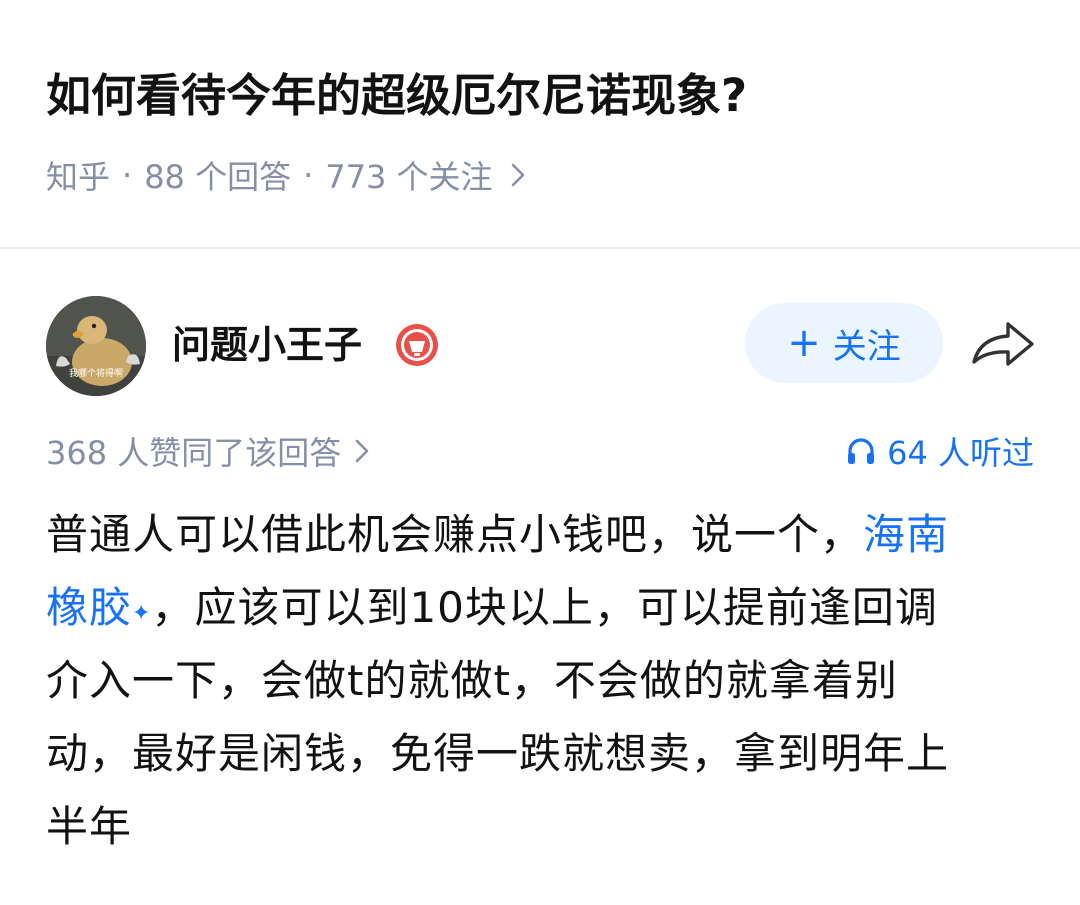 The image size is (1080, 905). I want to click on listen-count: 64 人听过, so click(939, 451).